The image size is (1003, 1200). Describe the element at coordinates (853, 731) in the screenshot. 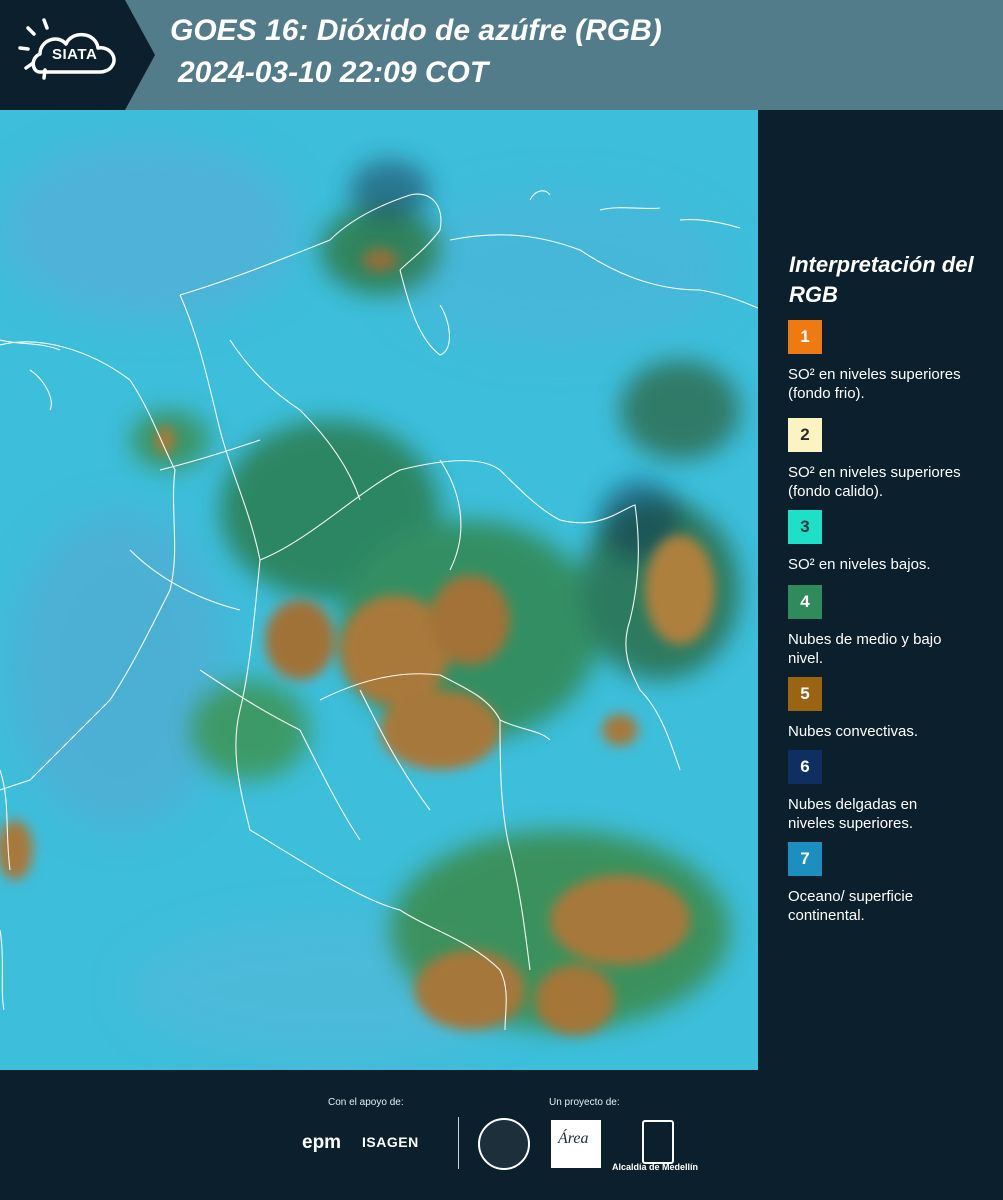

I see `legend-label-5: Nubes convectivas.` at that location.